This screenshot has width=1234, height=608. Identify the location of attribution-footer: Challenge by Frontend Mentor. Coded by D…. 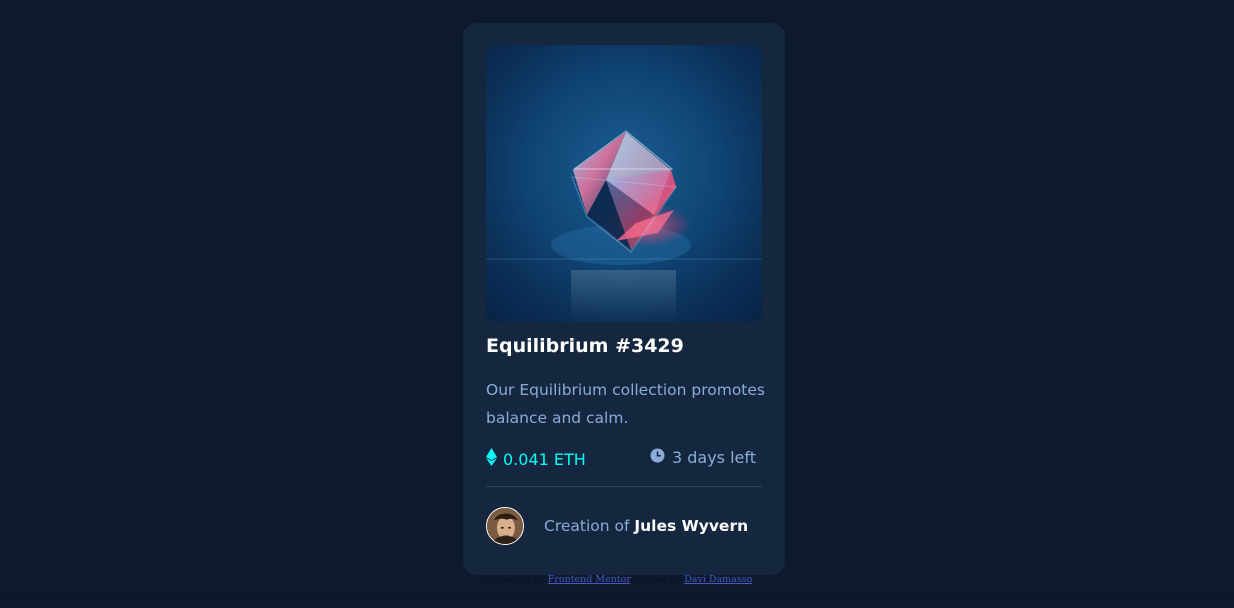
(617, 579).